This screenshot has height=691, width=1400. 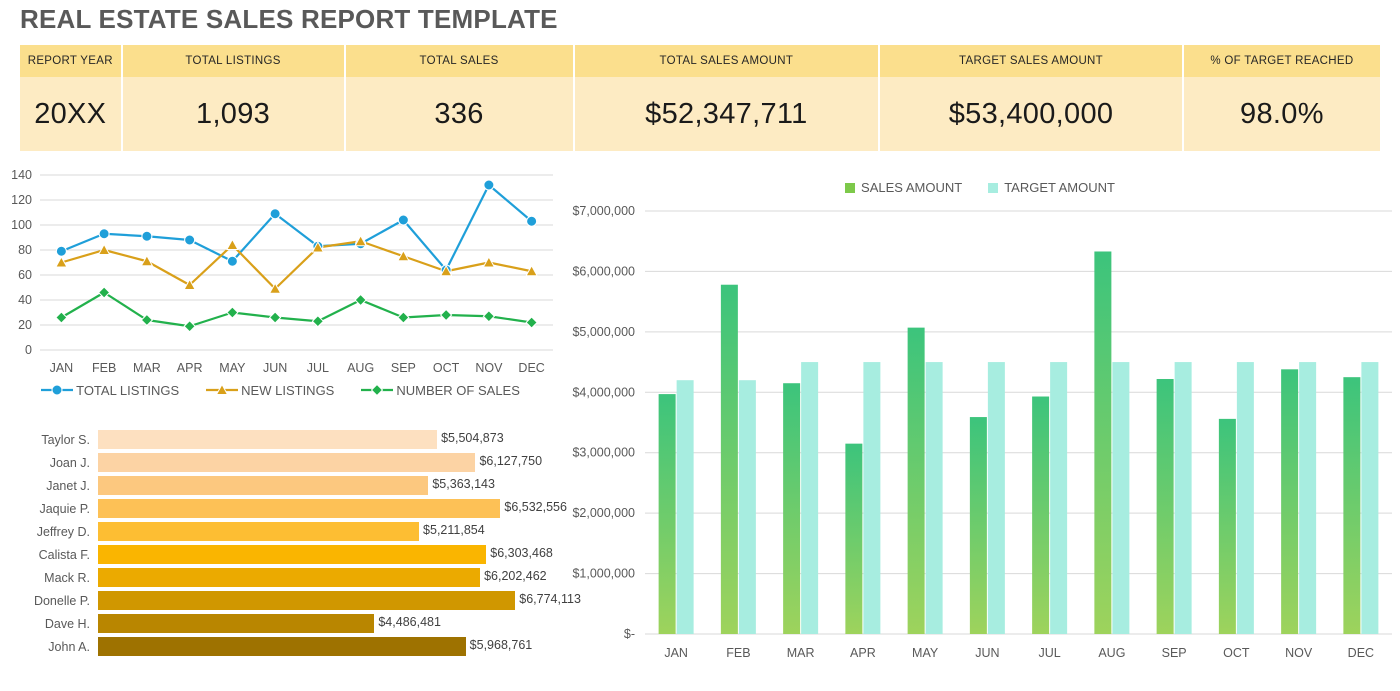 I want to click on line-chart-x-tick-label: MAY, so click(x=232, y=368).